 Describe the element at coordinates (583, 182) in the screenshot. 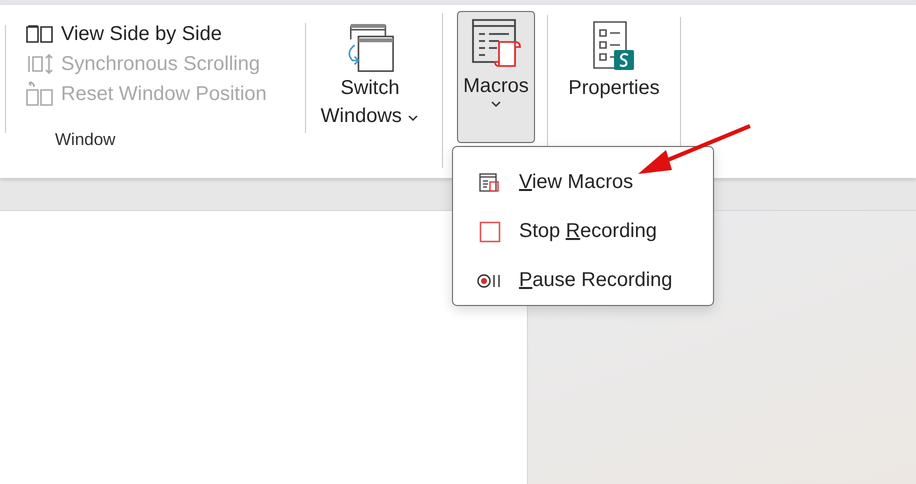

I see `menu-item: View Macros` at that location.